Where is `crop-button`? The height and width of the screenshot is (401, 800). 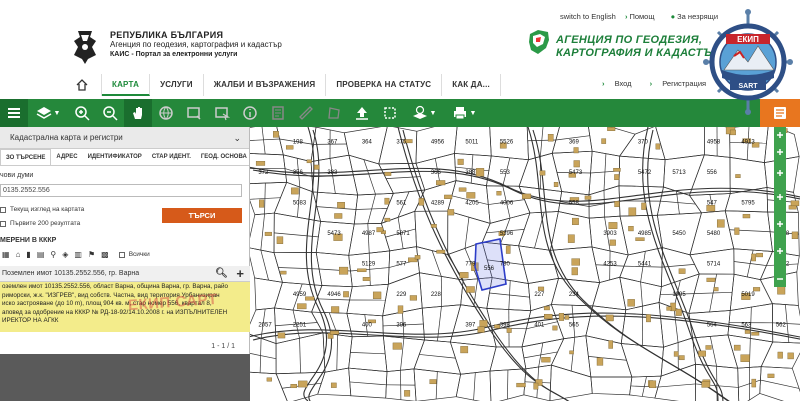
crop-button is located at coordinates (390, 113).